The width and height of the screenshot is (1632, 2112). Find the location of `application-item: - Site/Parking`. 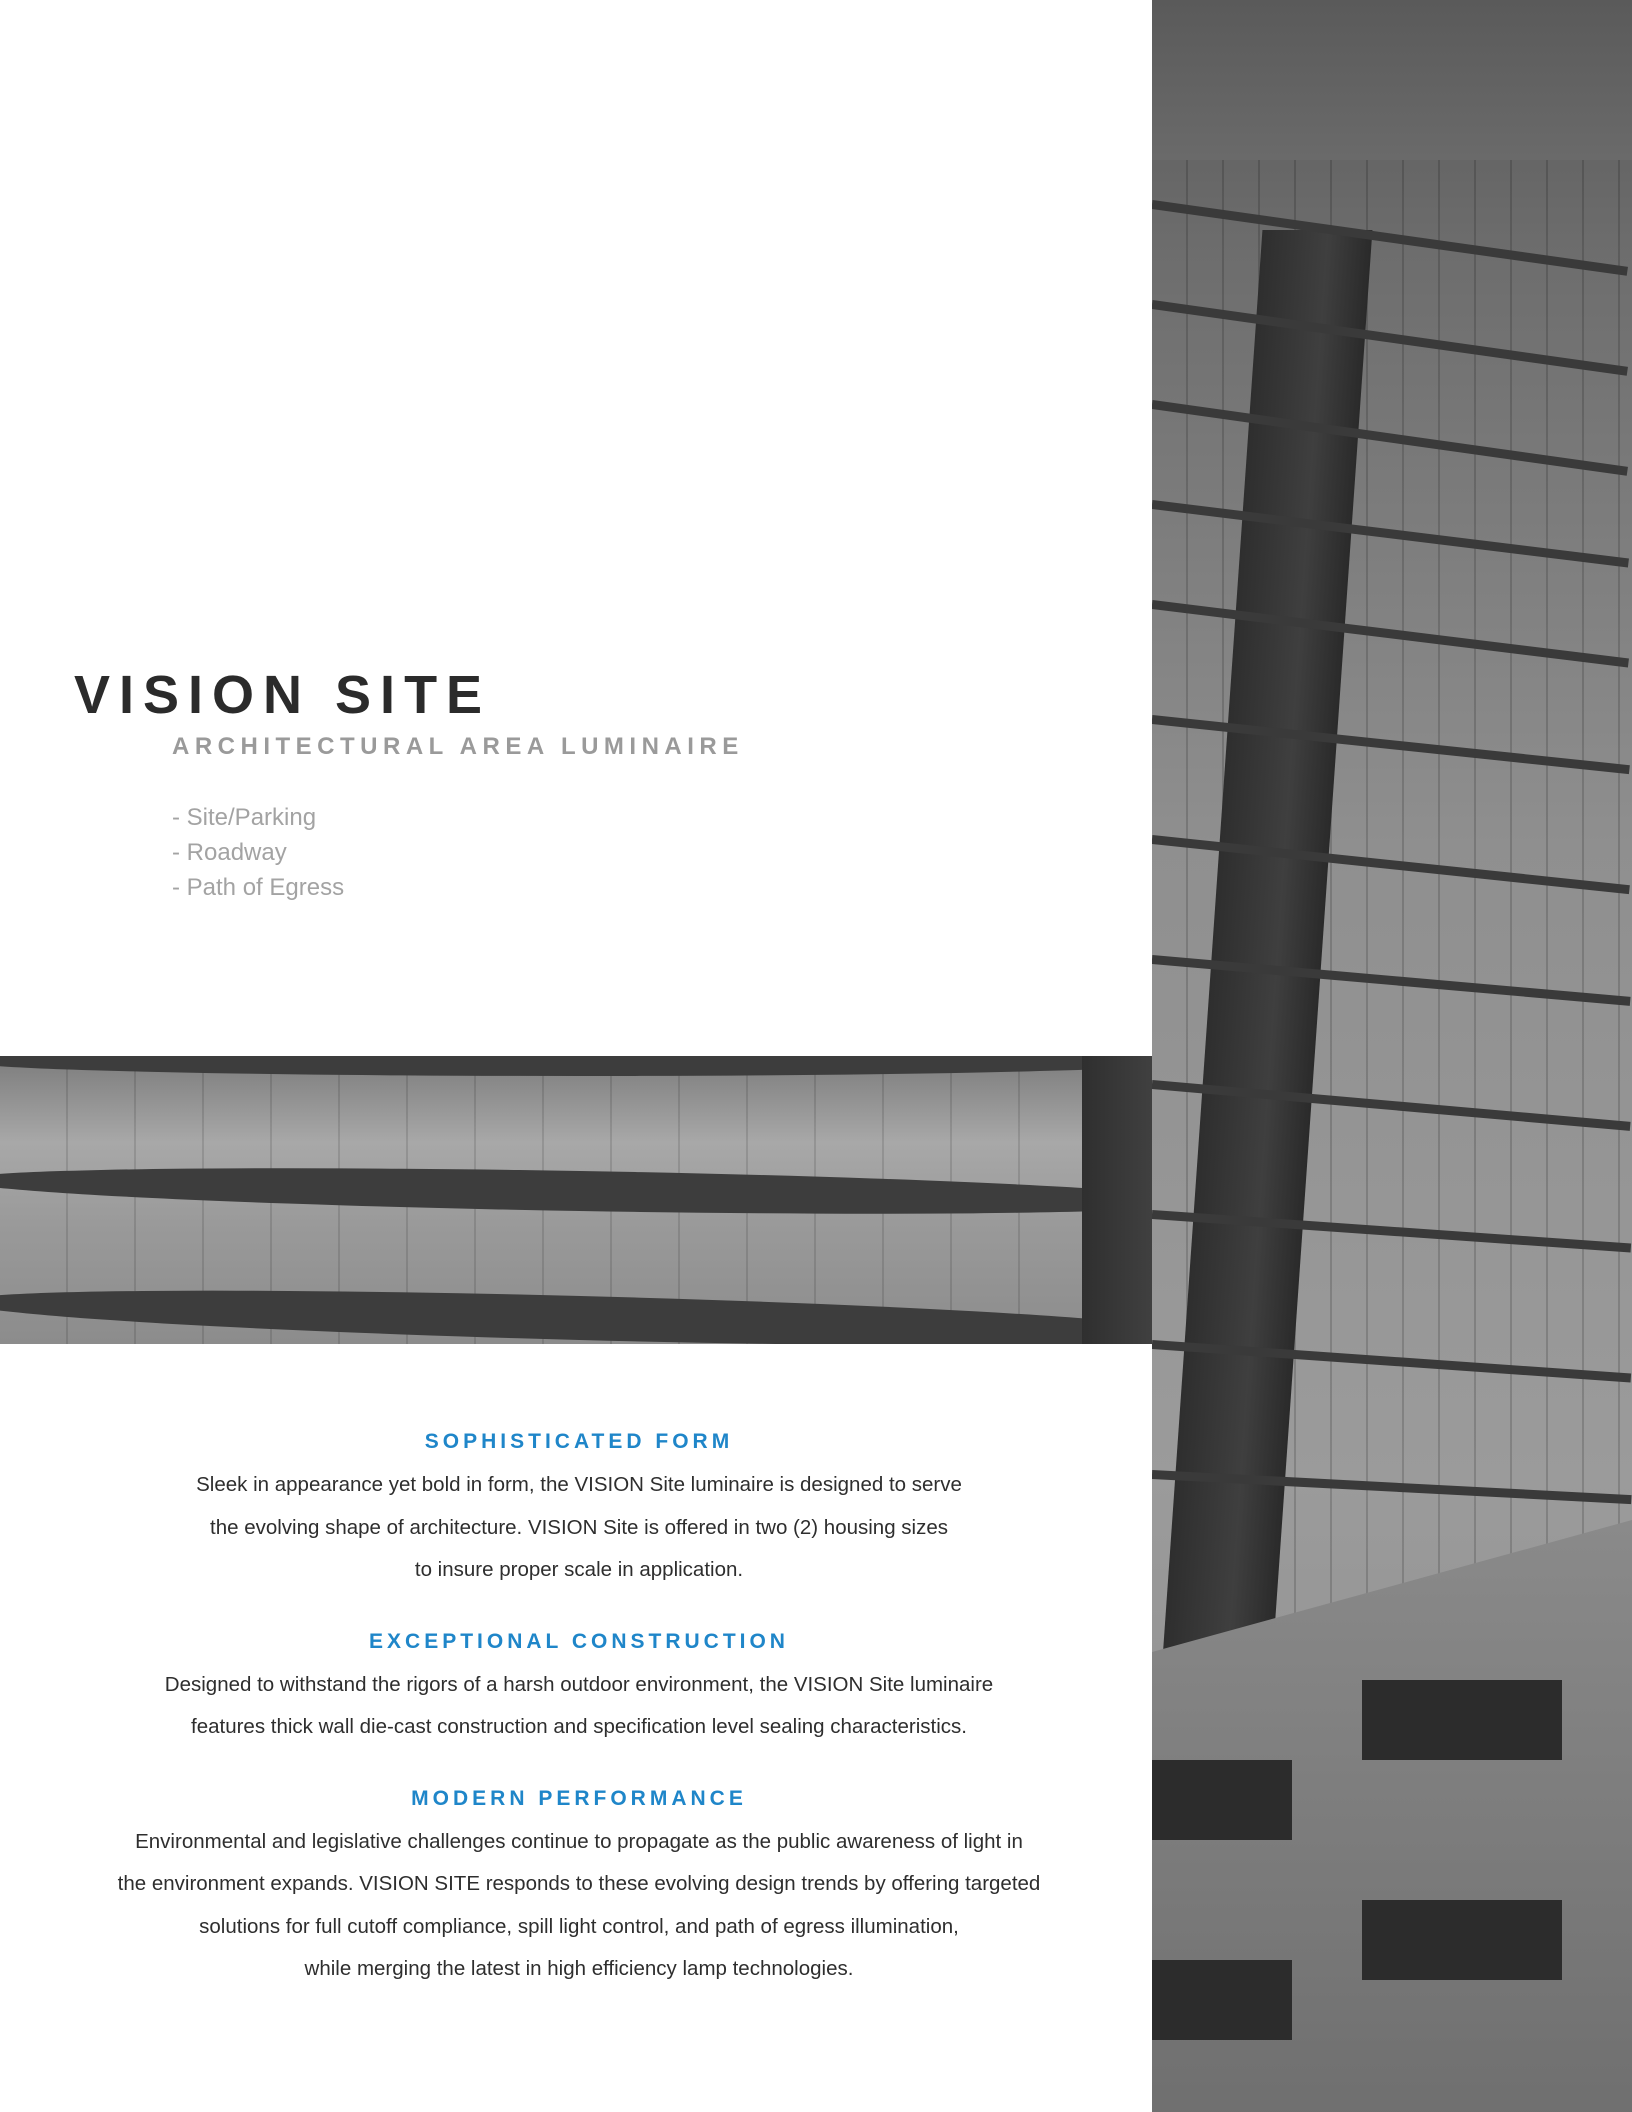

application-item: - Site/Parking is located at coordinates (244, 817).